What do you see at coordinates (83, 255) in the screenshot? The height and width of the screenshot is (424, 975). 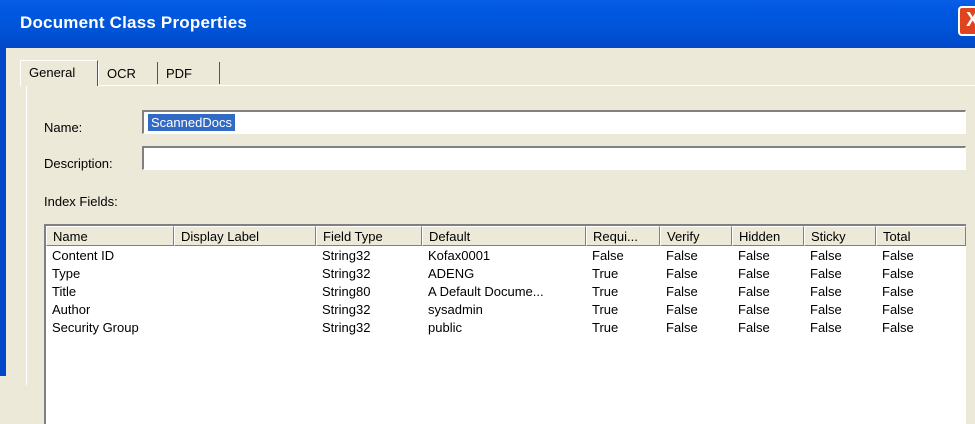 I see `cell-name: Content ID` at bounding box center [83, 255].